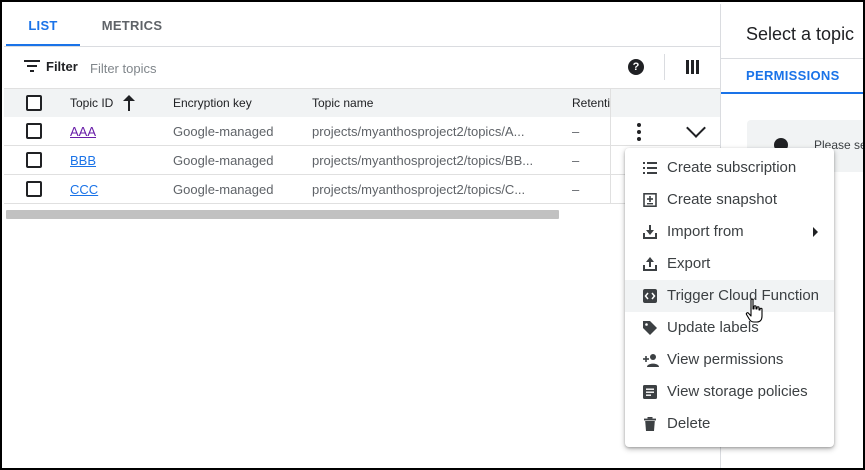 This screenshot has width=865, height=470. What do you see at coordinates (689, 423) in the screenshot?
I see `menu-item-label: Delete` at bounding box center [689, 423].